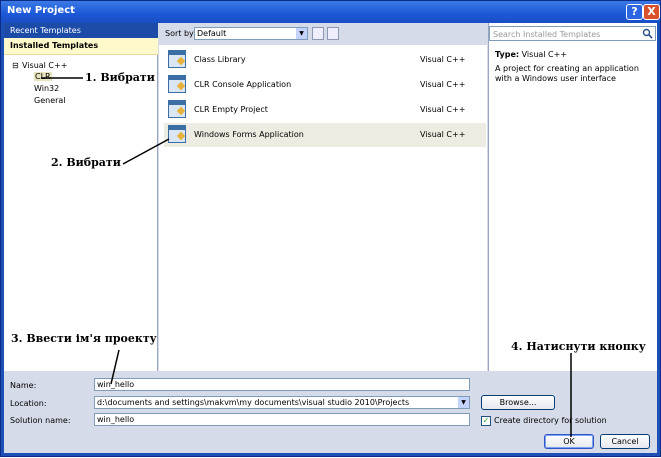 The image size is (661, 458). What do you see at coordinates (177, 109) in the screenshot?
I see `empty-project-icon` at bounding box center [177, 109].